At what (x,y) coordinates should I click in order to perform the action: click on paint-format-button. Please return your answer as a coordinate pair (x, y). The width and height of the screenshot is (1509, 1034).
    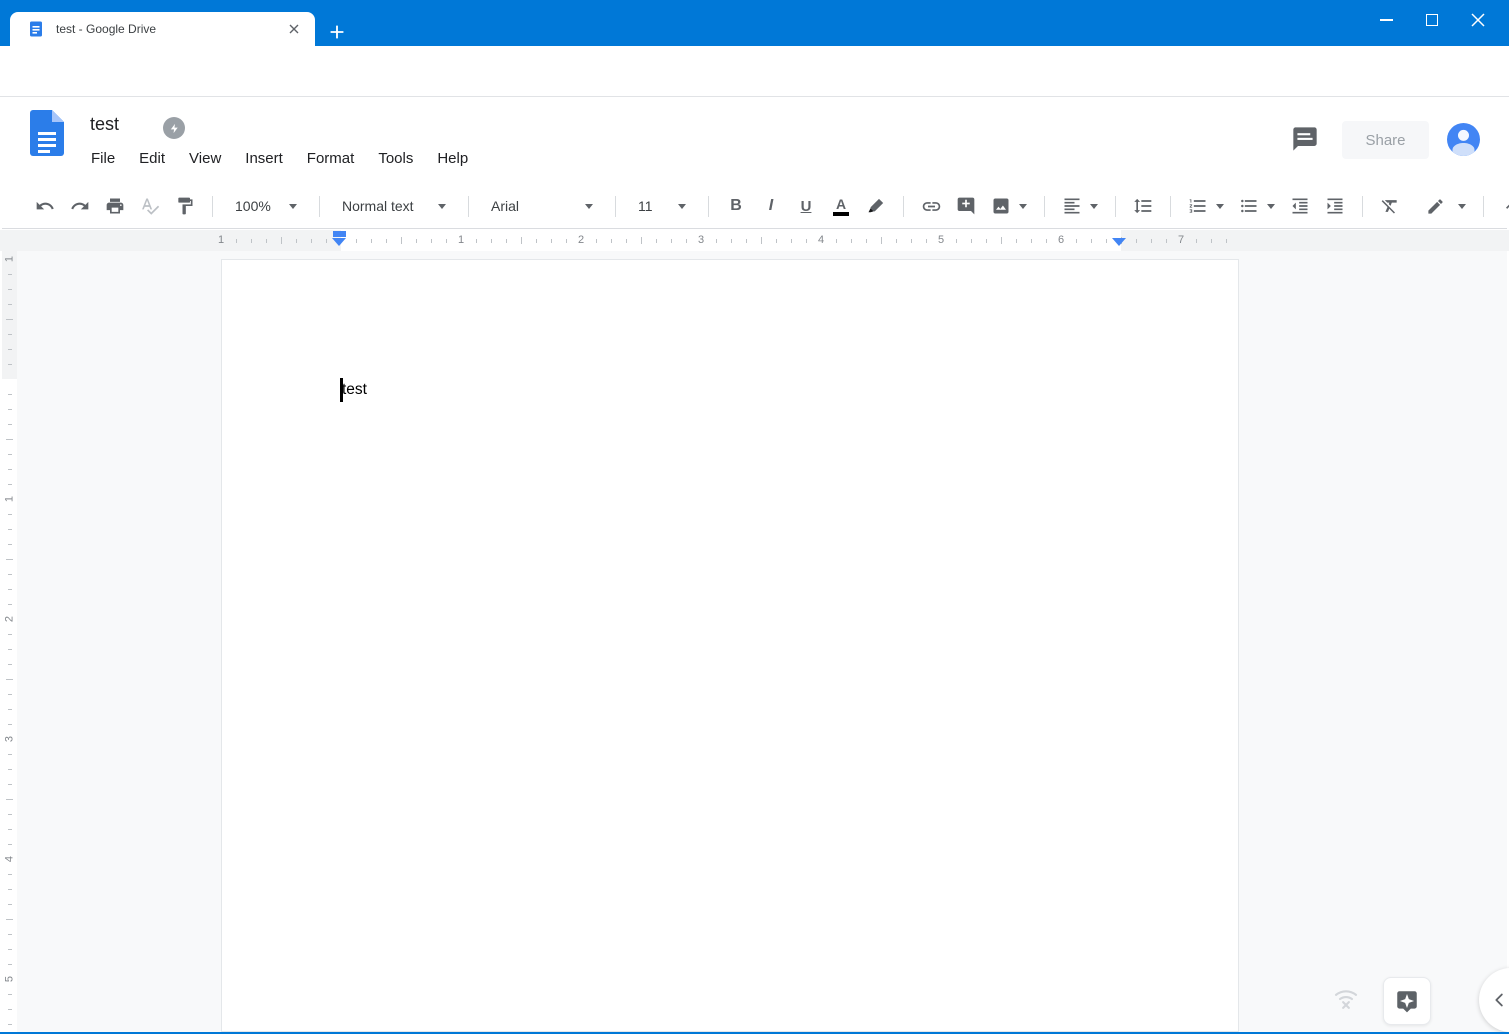
    Looking at the image, I should click on (185, 206).